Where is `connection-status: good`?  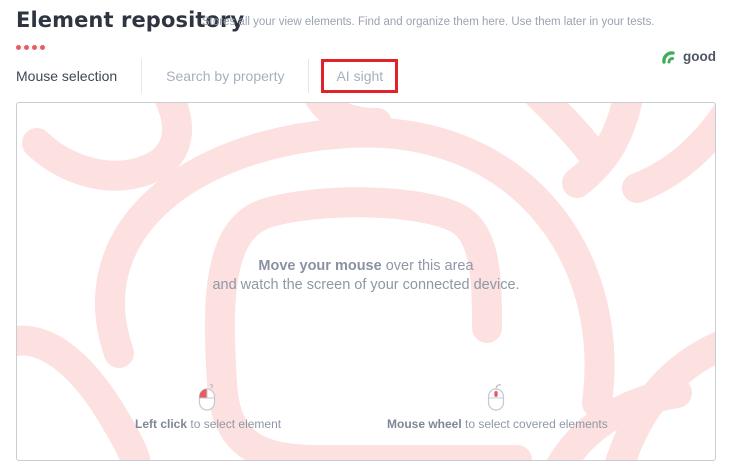 connection-status: good is located at coordinates (688, 56).